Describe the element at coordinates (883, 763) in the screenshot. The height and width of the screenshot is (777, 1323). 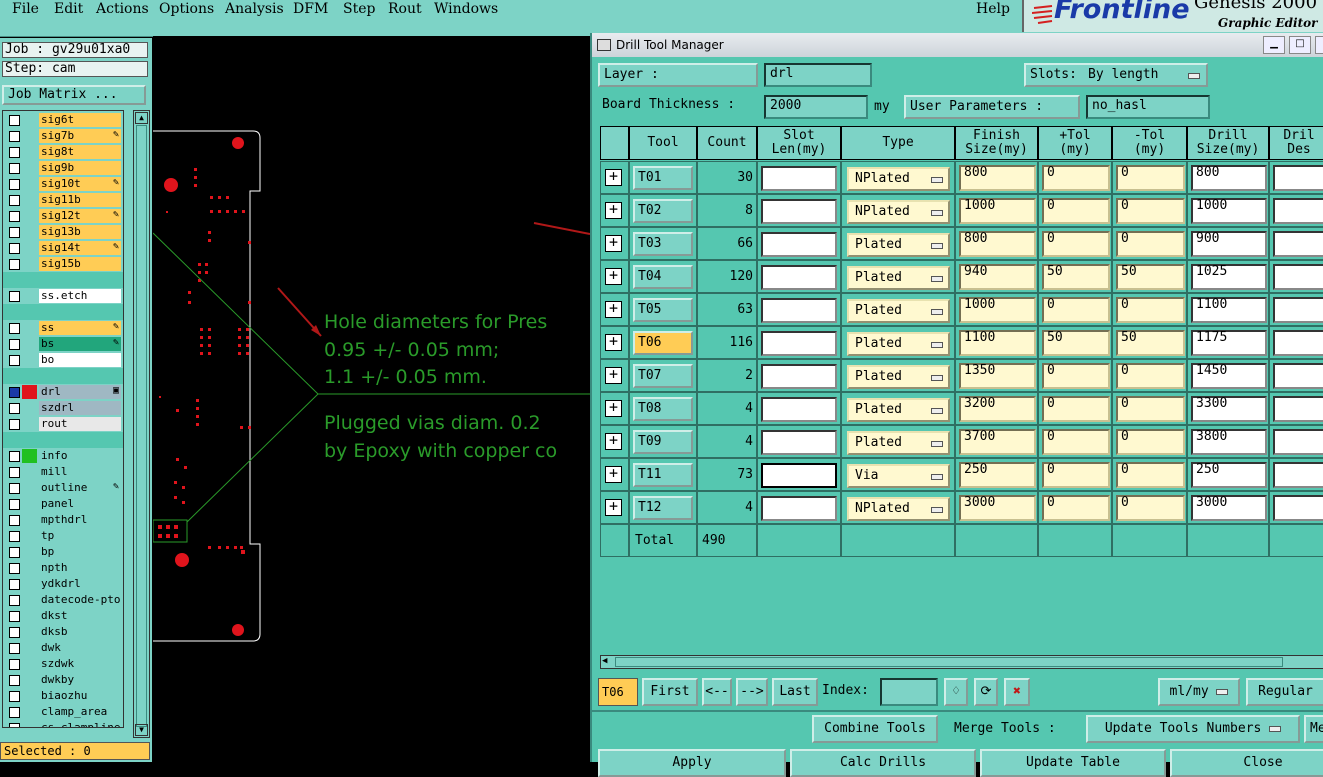
I see `calc-drills-button: Calc Drills` at that location.